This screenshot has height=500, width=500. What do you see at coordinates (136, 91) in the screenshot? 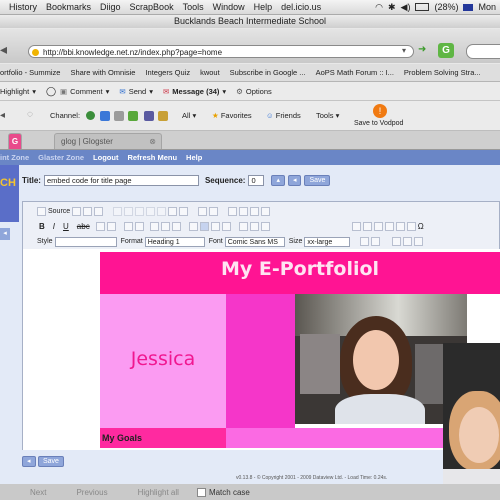
I see `send-button: ✉ Send ▾` at bounding box center [136, 91].